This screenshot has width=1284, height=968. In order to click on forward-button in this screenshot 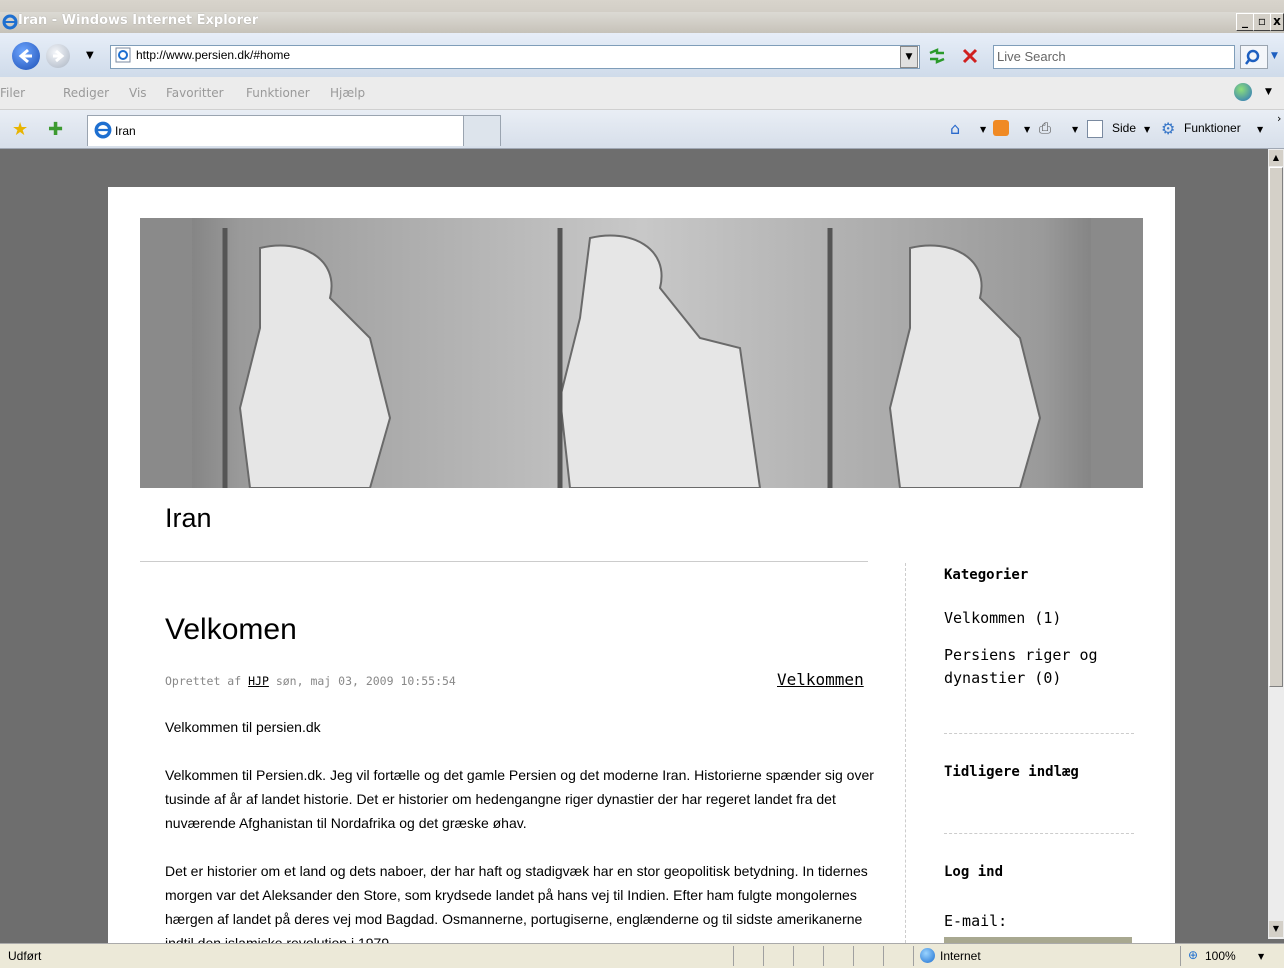, I will do `click(58, 56)`.